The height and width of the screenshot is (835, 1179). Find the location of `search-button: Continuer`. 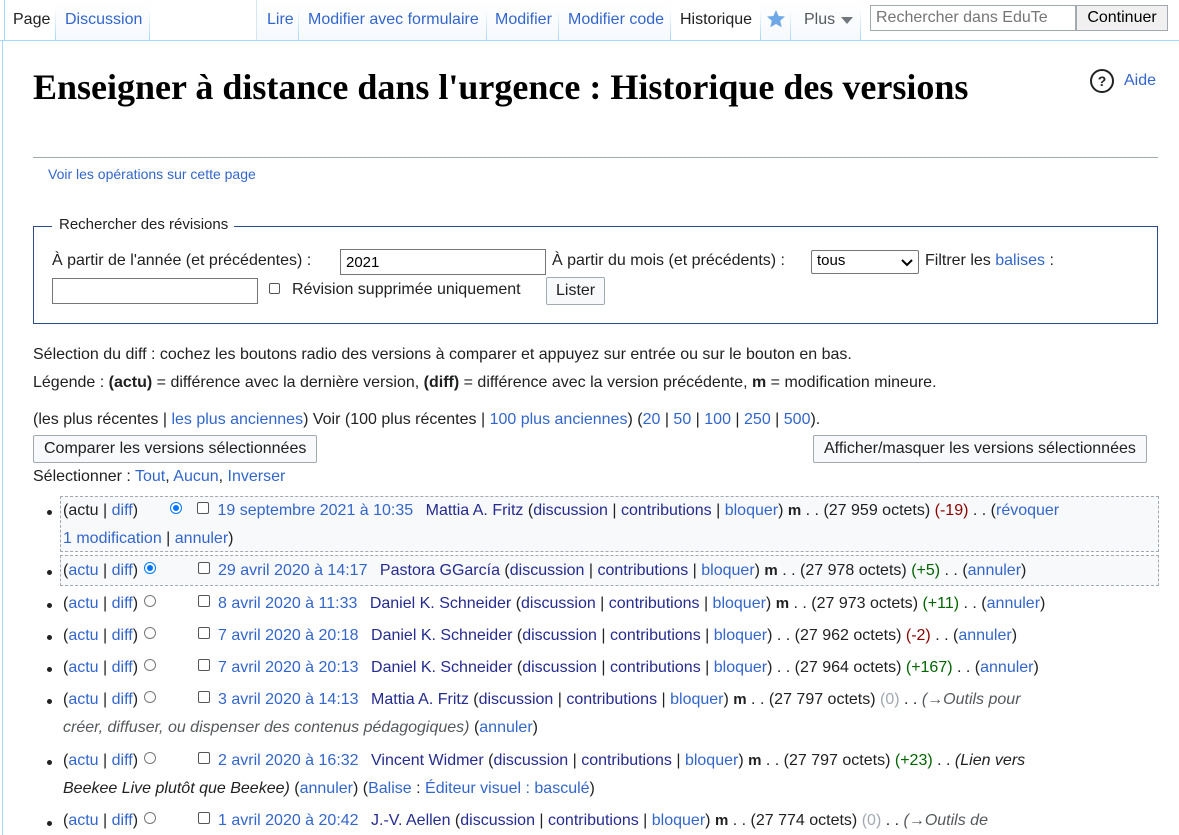

search-button: Continuer is located at coordinates (1122, 18).